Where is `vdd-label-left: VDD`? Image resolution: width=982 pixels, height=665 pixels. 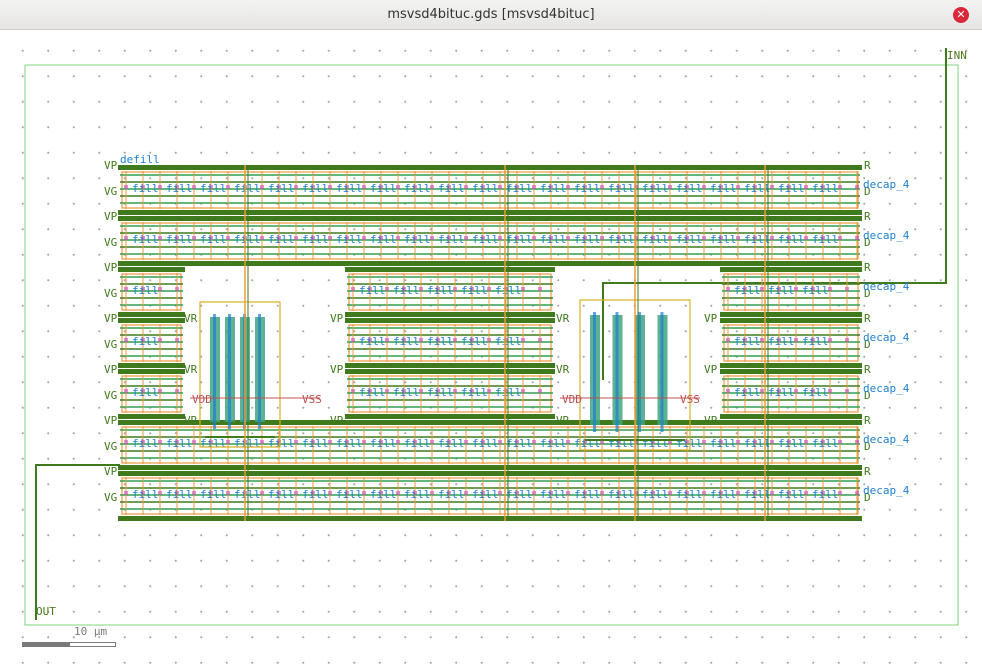 vdd-label-left: VDD is located at coordinates (202, 399).